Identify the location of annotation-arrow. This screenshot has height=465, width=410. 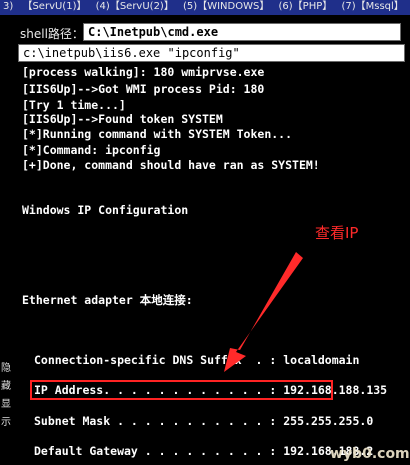
(263, 312).